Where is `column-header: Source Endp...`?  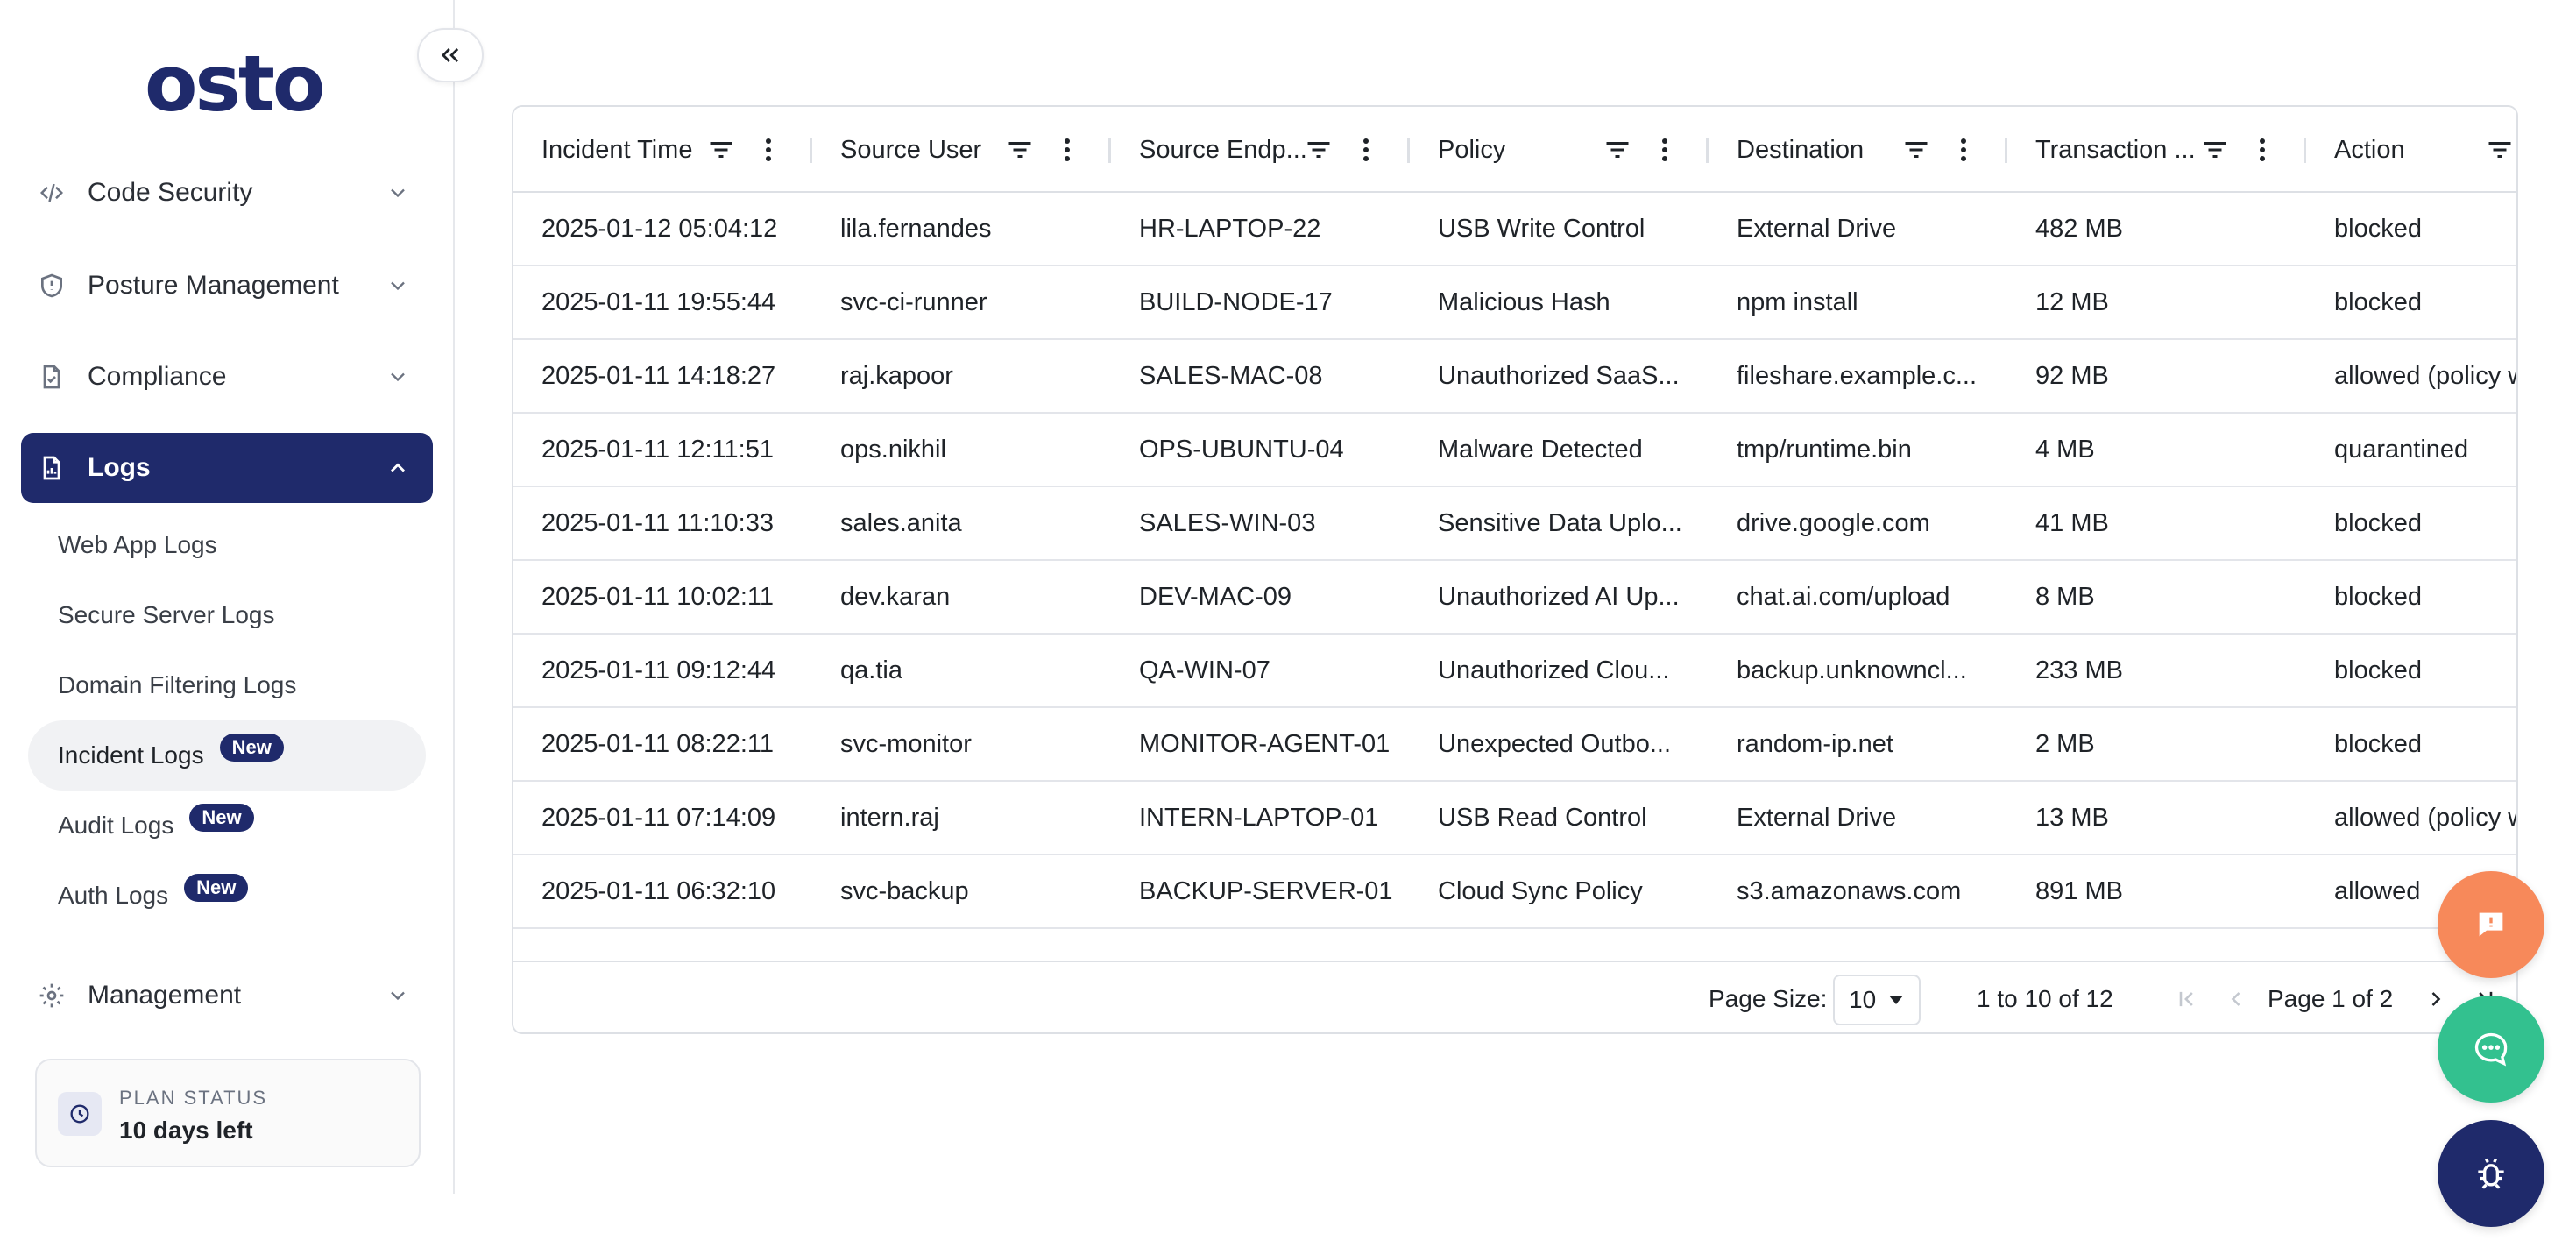 column-header: Source Endp... is located at coordinates (1260, 150).